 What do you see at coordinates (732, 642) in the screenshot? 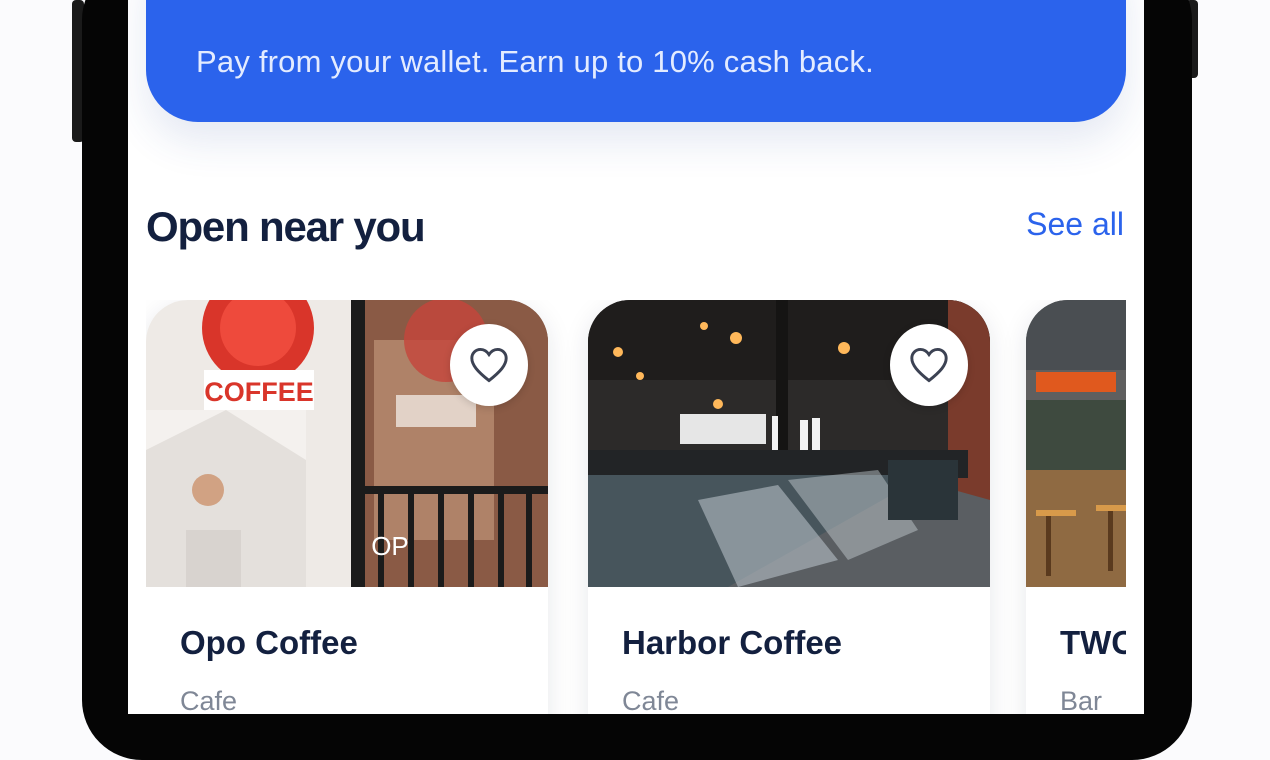
I see `place-name: Harbor Coffee` at bounding box center [732, 642].